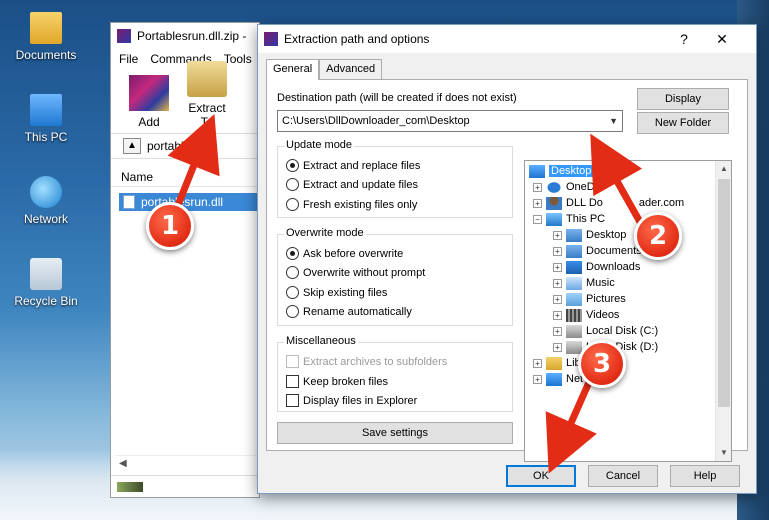 This screenshot has height=520, width=769. Describe the element at coordinates (395, 433) in the screenshot. I see `save-settings-button: Save settings` at that location.